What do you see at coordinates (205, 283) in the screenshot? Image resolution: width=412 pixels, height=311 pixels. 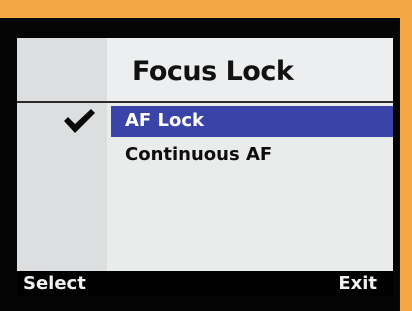 I see `softkey-bar: Select Exit` at bounding box center [205, 283].